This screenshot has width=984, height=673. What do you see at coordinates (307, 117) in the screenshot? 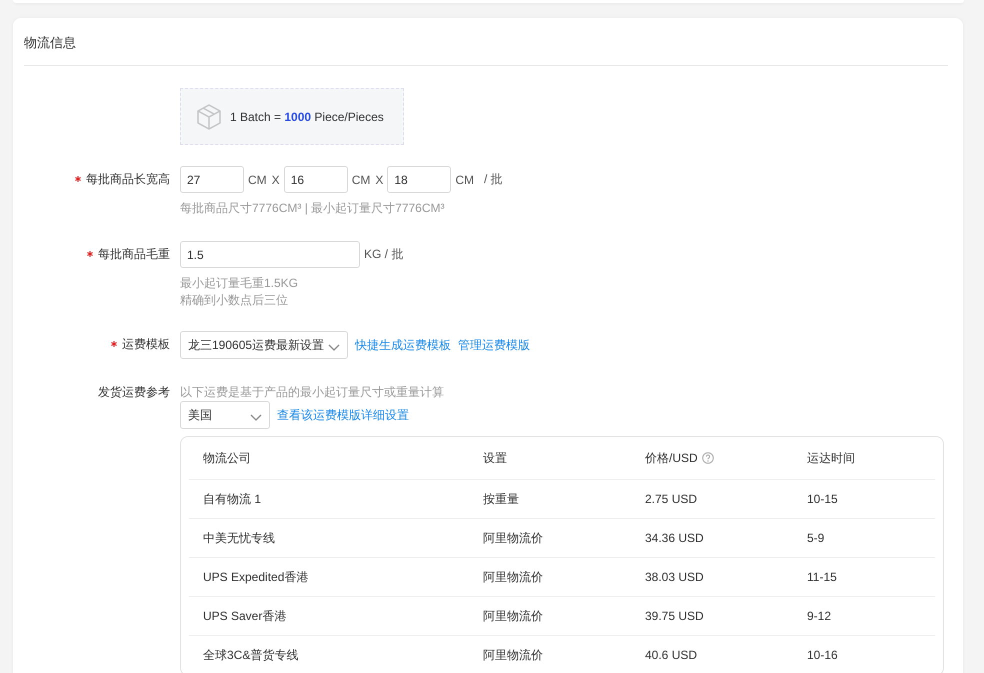
I see `batch-text: 1 Batch = 1000 Piece/Pieces` at bounding box center [307, 117].